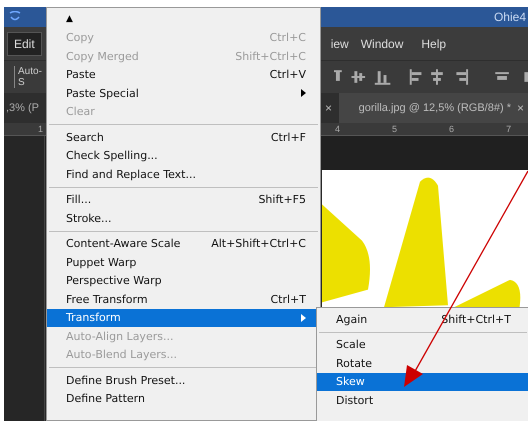 The image size is (528, 421). What do you see at coordinates (183, 137) in the screenshot?
I see `menu-item: Search Ctrl+F` at bounding box center [183, 137].